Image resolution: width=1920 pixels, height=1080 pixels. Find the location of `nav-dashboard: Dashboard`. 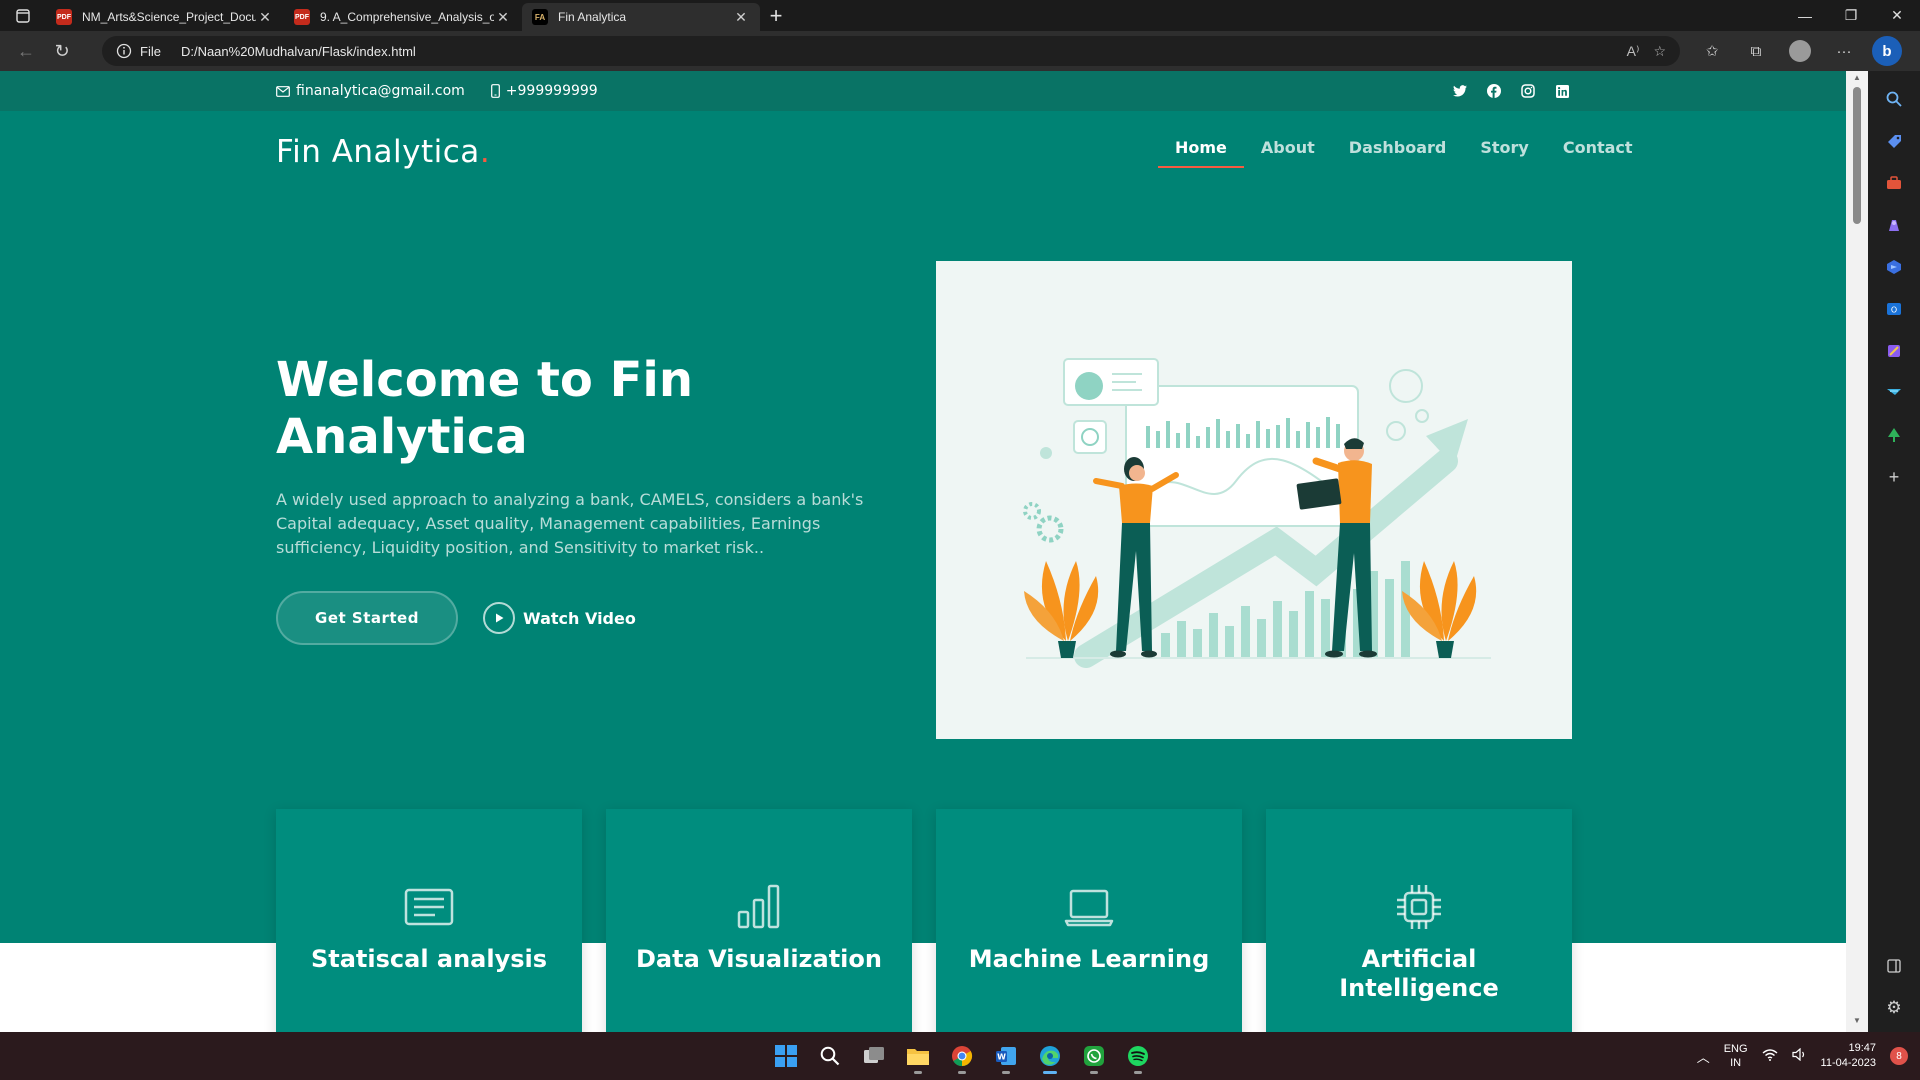

nav-dashboard: Dashboard is located at coordinates (1398, 153).